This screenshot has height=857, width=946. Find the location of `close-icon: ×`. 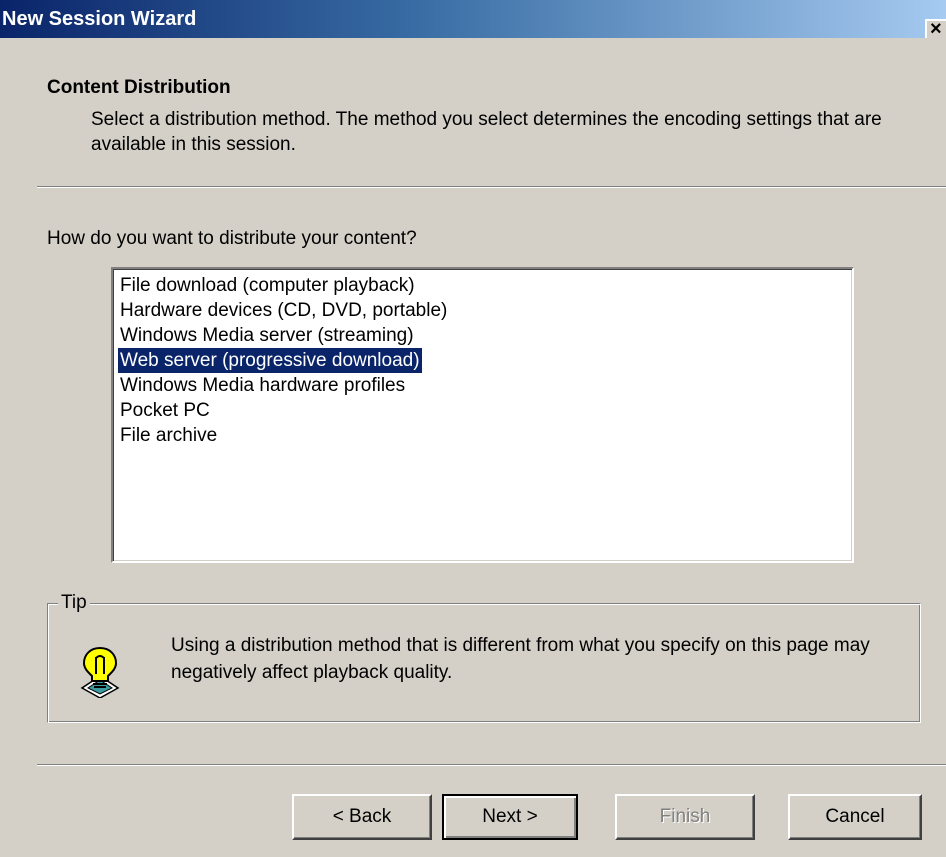

close-icon: × is located at coordinates (936, 29).